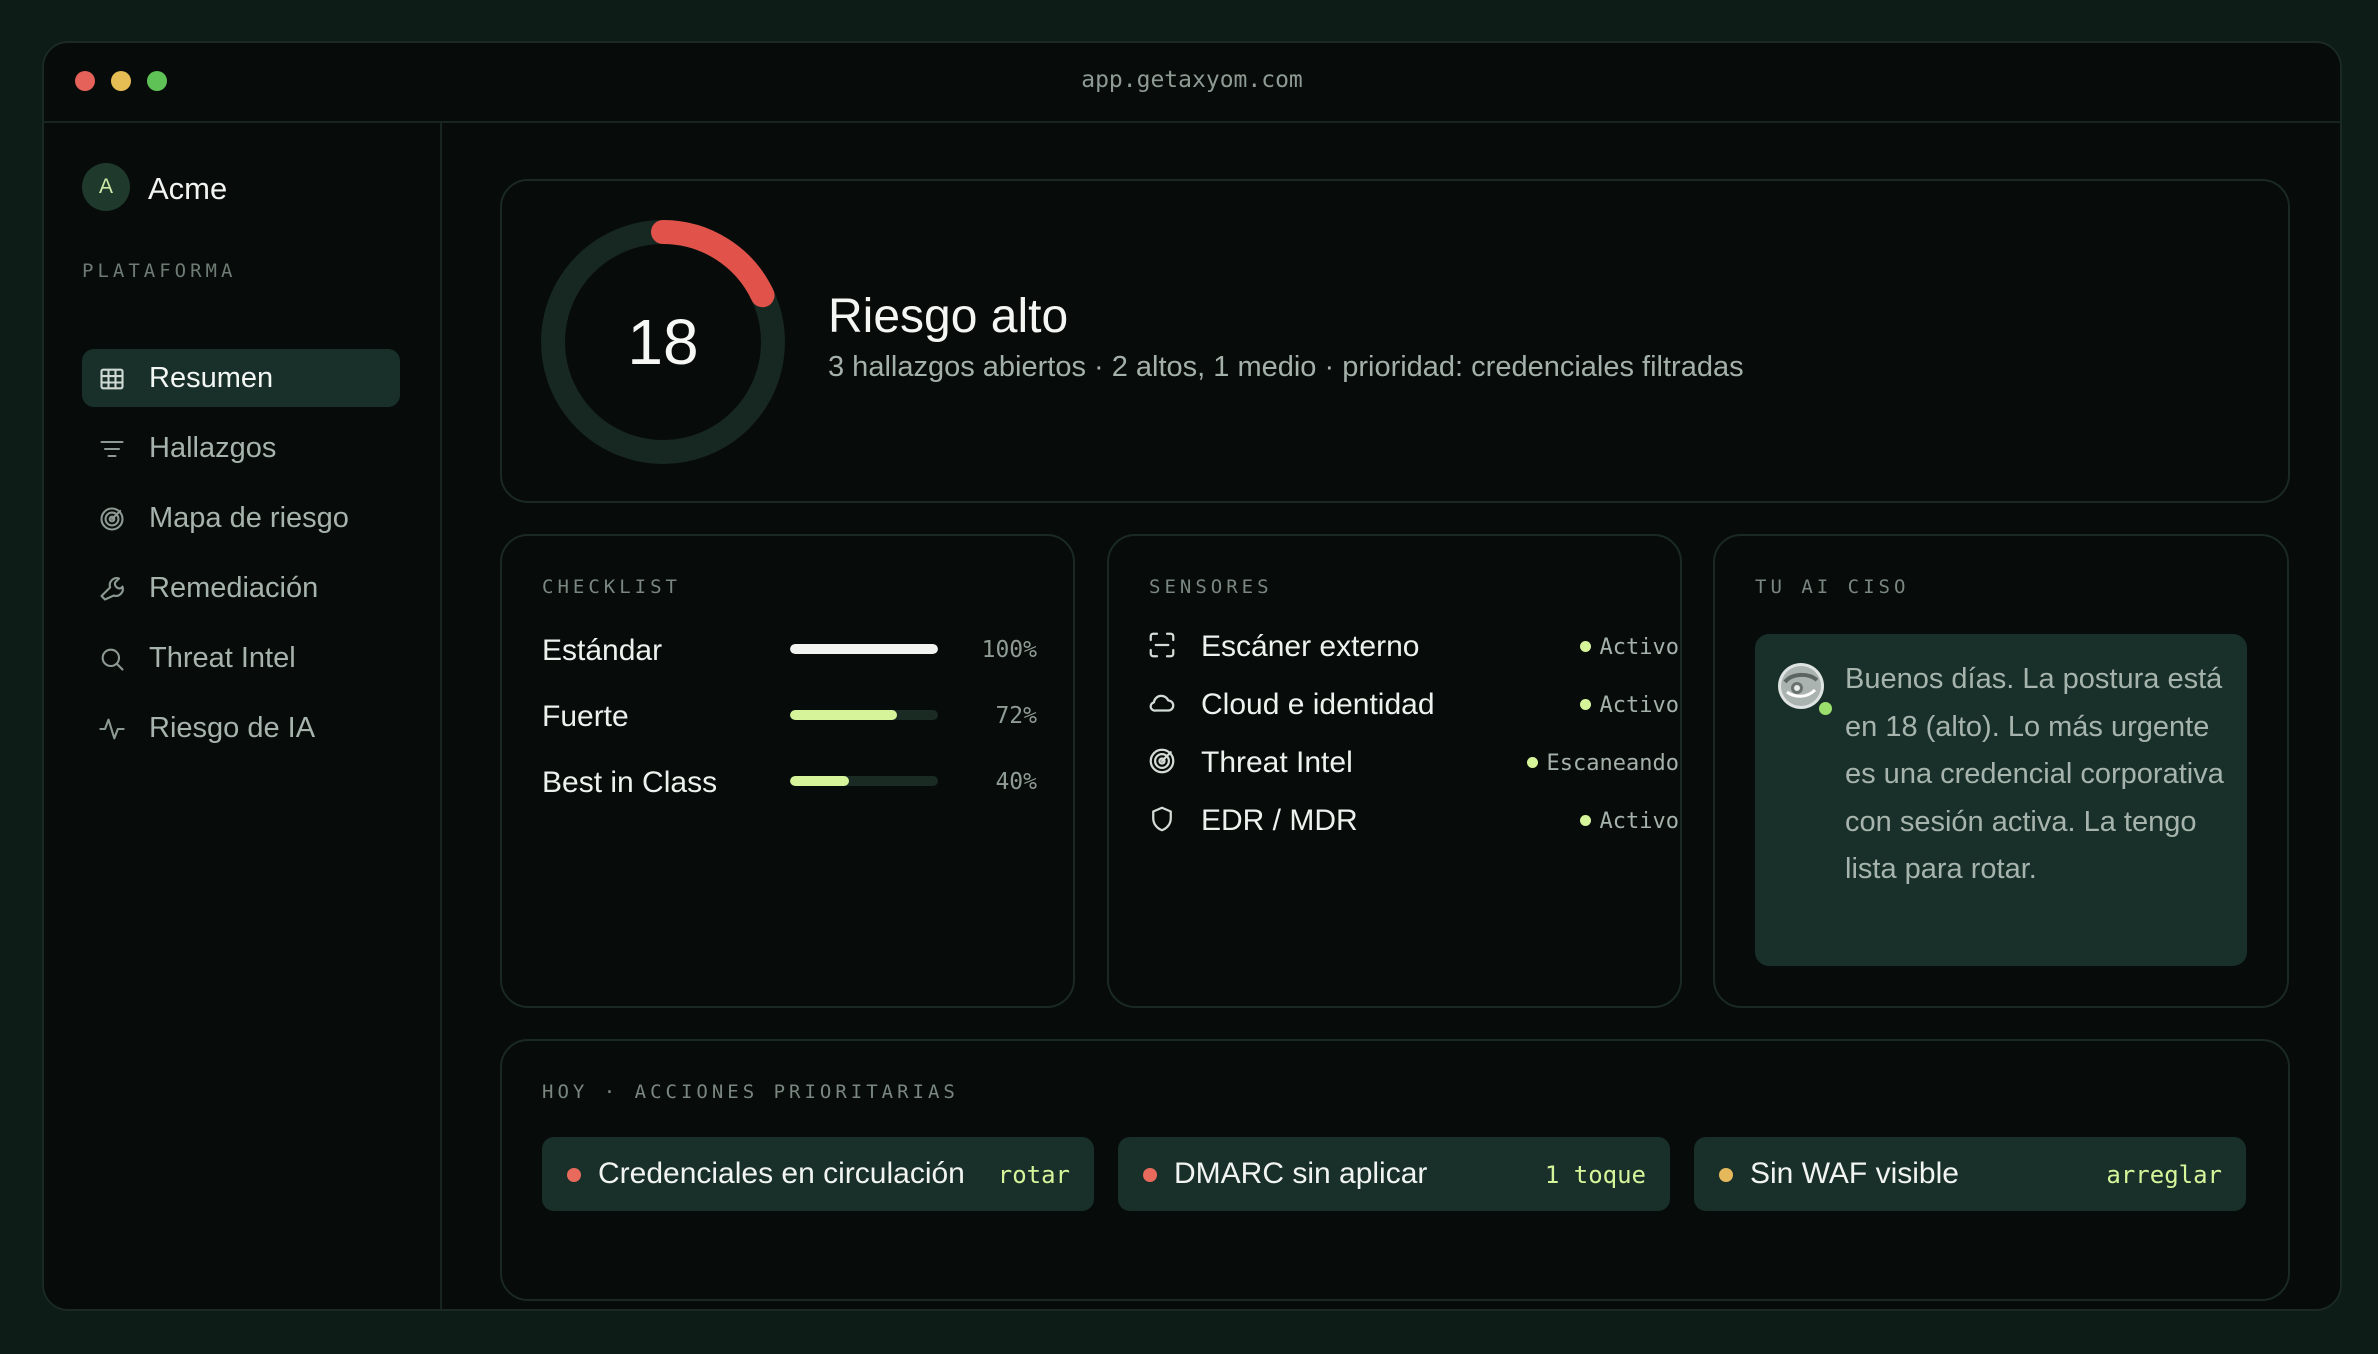 The width and height of the screenshot is (2378, 1354). I want to click on sidebar-item-resumen: Resumen, so click(241, 378).